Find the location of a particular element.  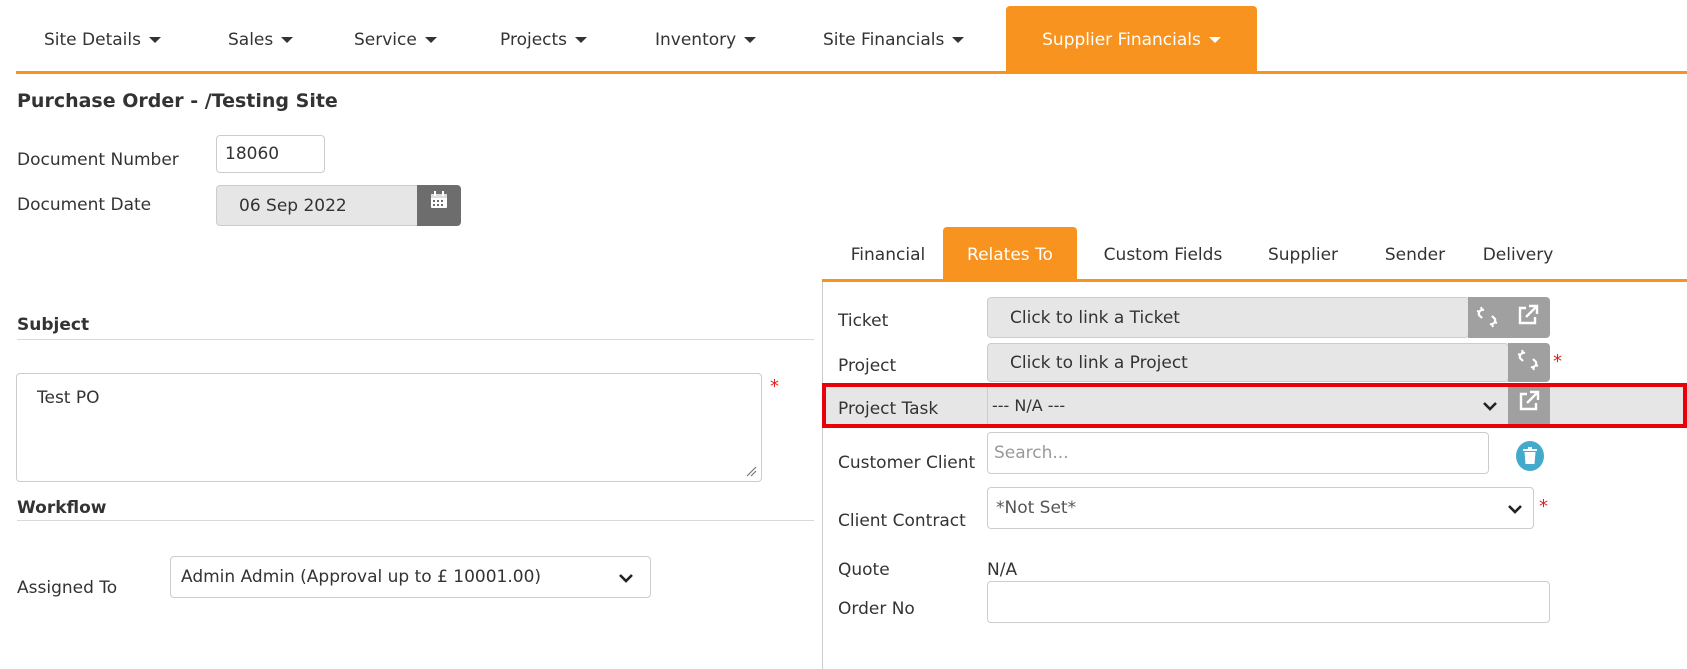

trash-icon is located at coordinates (1530, 455).